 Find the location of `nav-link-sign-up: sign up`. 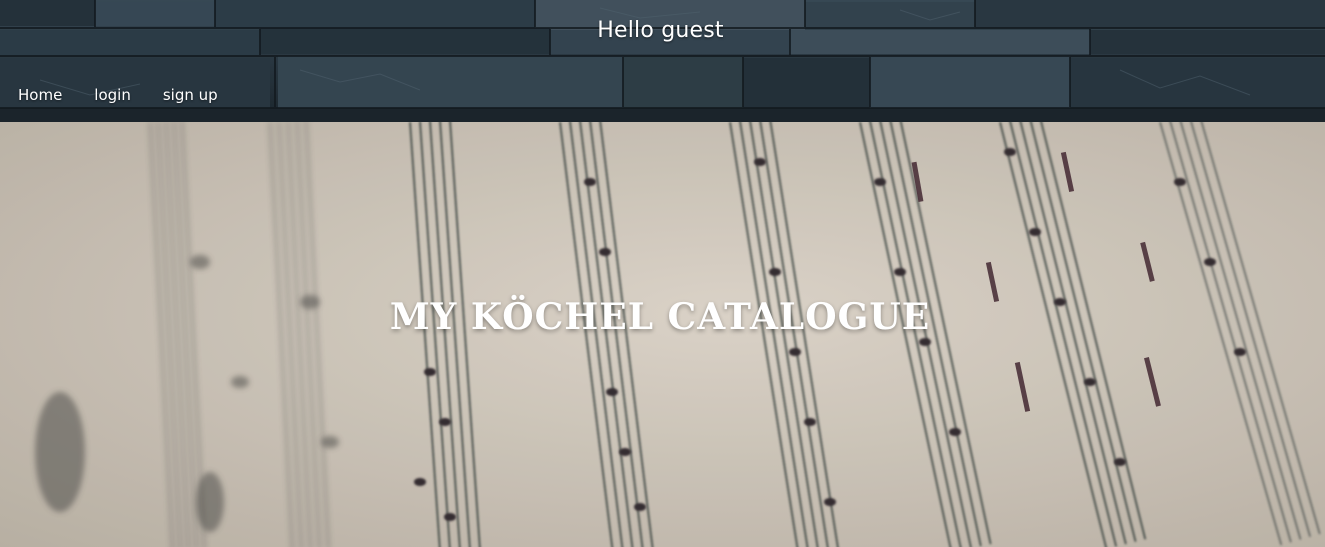

nav-link-sign-up: sign up is located at coordinates (198, 95).